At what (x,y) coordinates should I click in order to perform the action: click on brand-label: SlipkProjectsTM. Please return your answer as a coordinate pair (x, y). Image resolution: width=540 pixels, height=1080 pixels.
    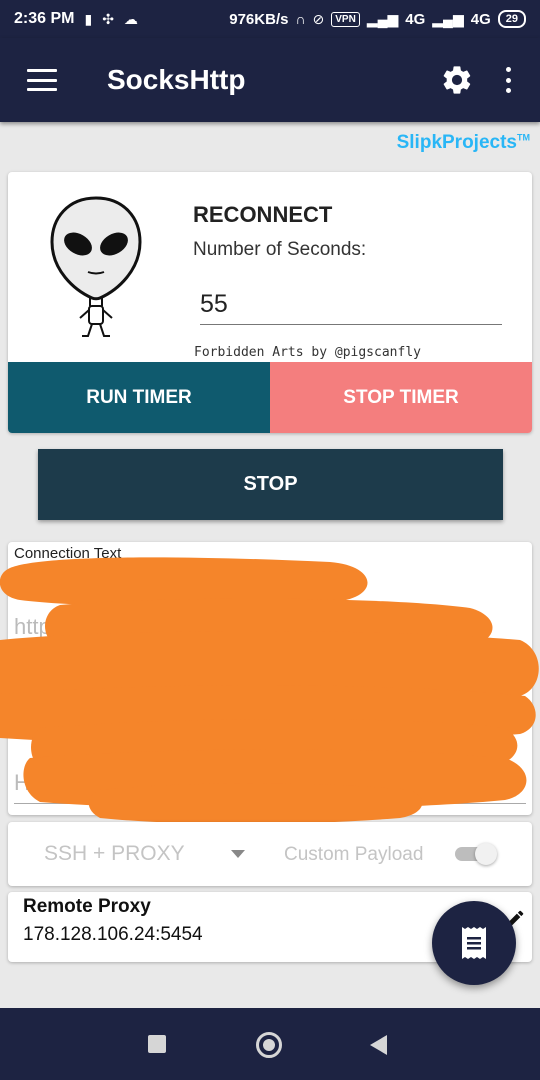
    Looking at the image, I should click on (463, 143).